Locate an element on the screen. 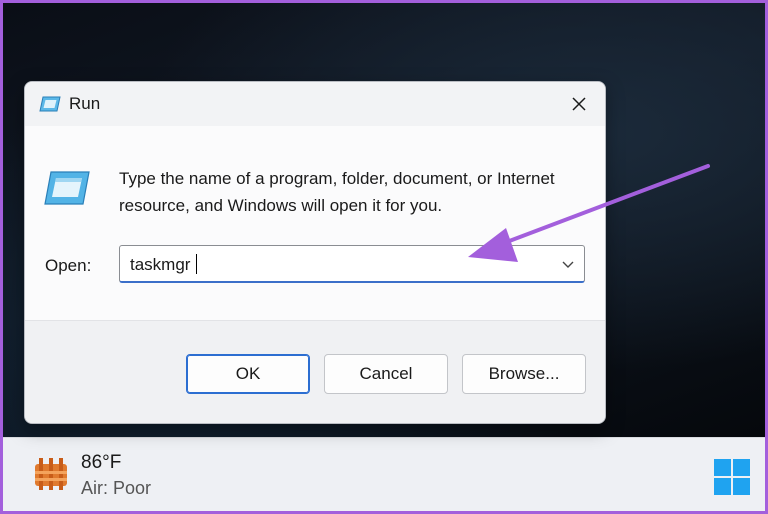  ok-button: OK is located at coordinates (248, 374).